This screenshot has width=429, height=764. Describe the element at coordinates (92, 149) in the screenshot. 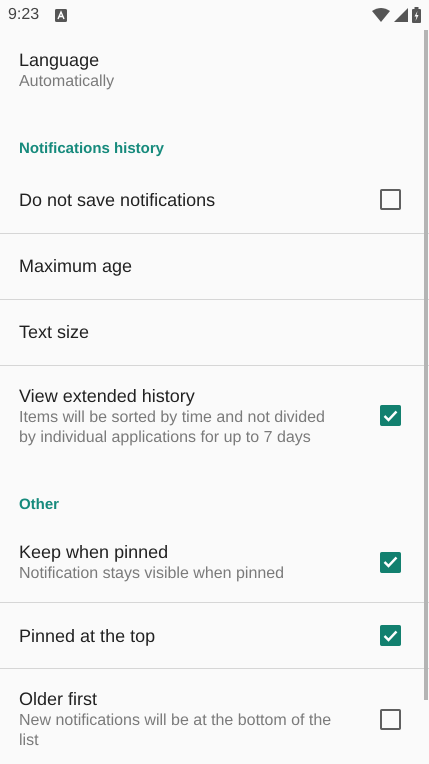

I see `section-header: Notifications history` at that location.